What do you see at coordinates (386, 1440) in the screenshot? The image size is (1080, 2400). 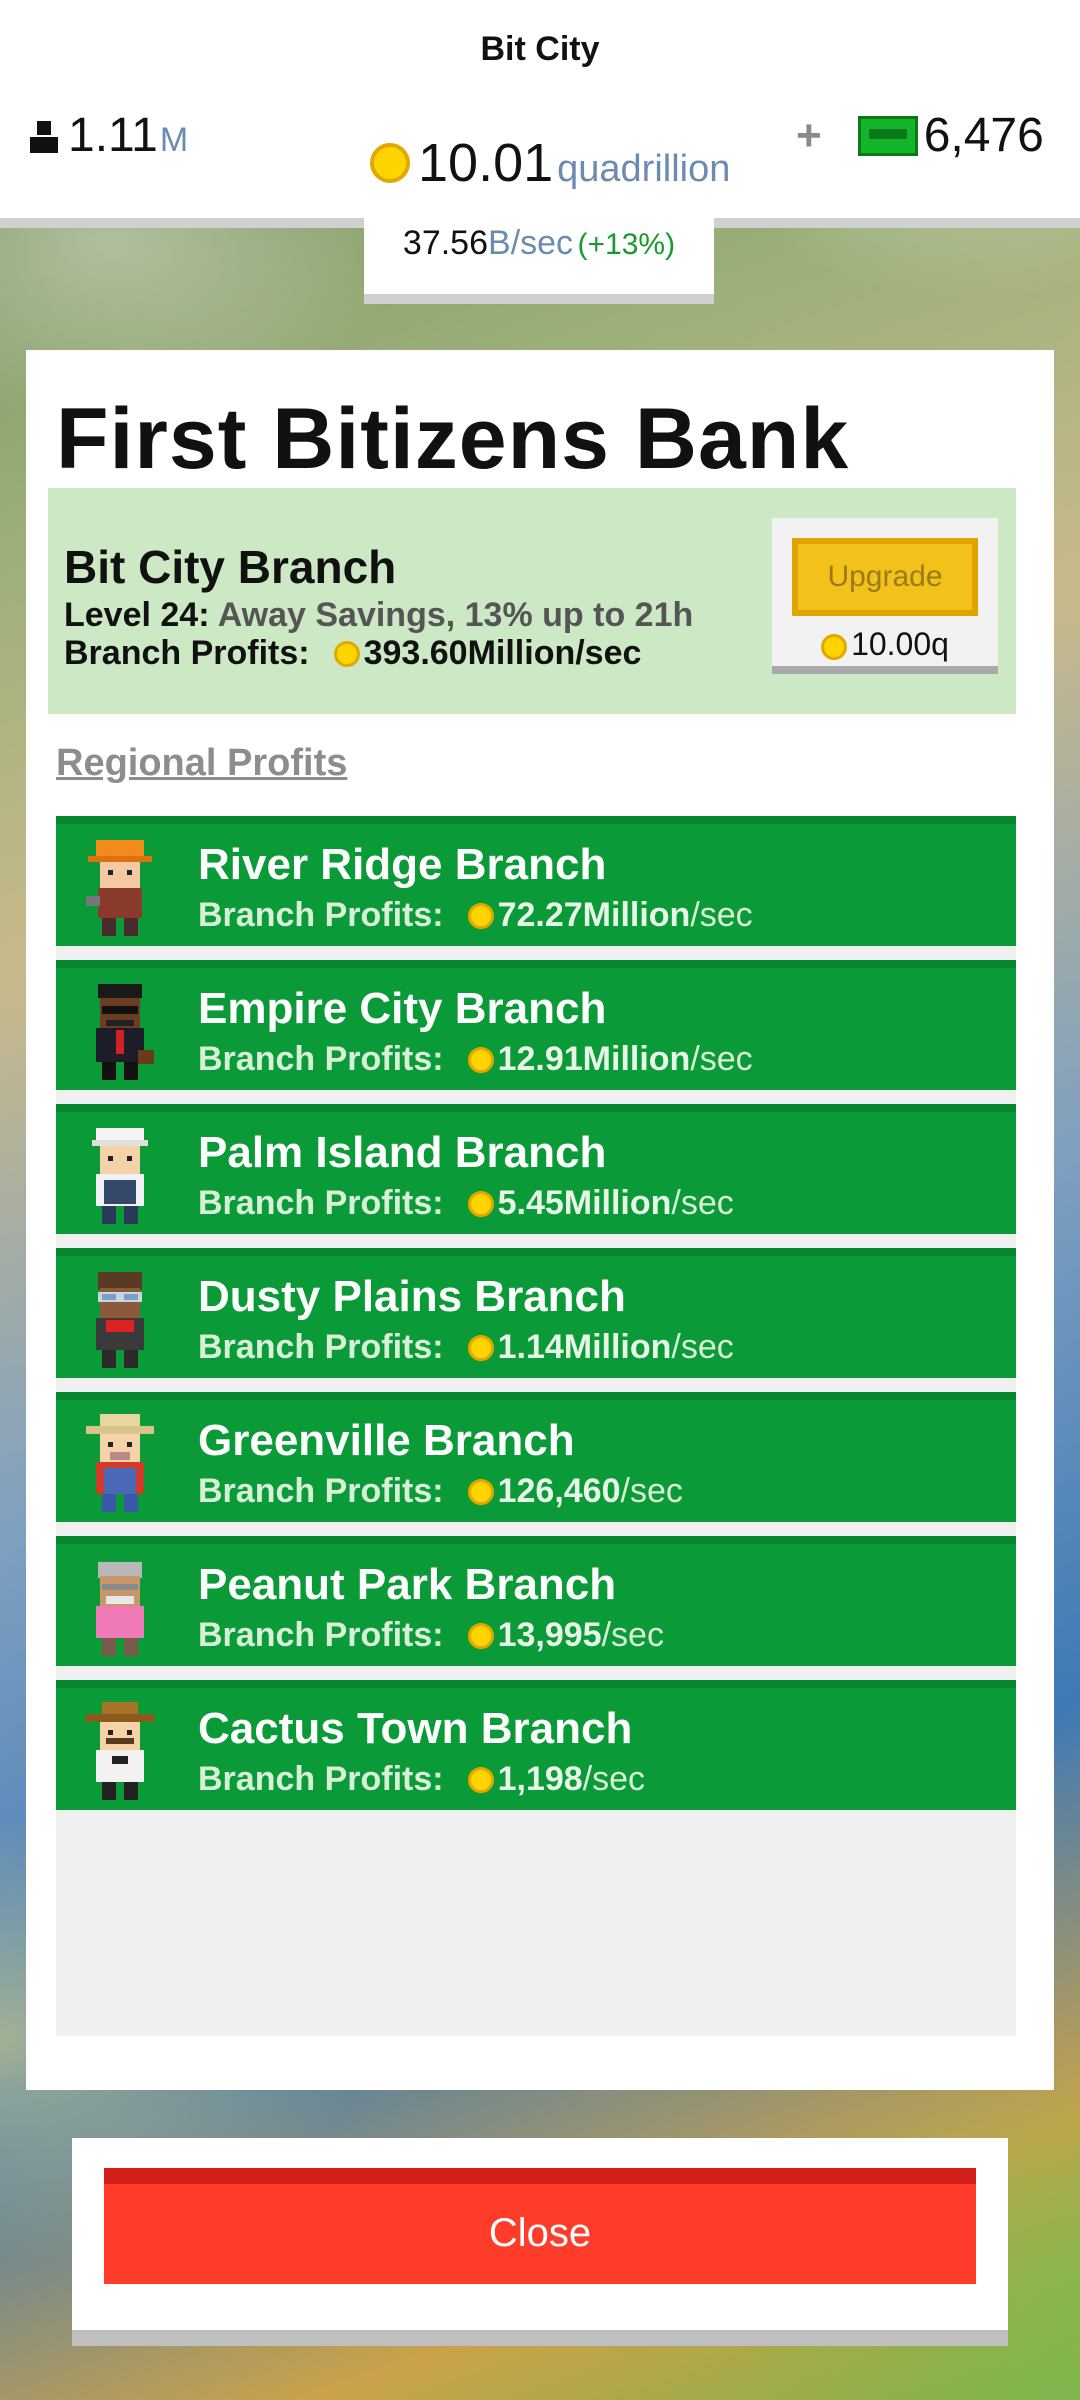 I see `branch-name: Greenville Branch` at bounding box center [386, 1440].